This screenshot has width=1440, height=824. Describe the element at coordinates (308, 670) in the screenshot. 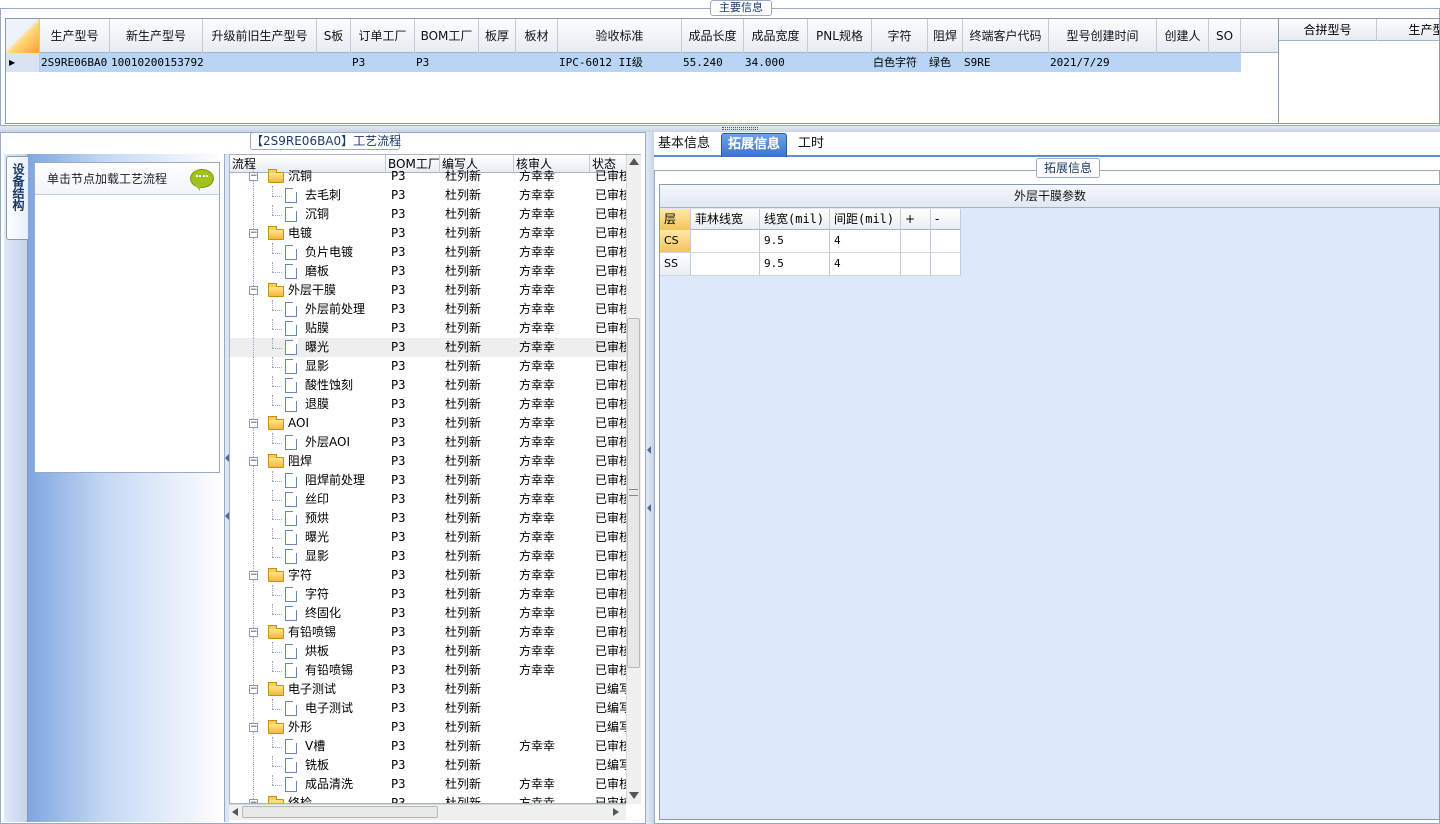

I see `tree-node: 有铅喷锡` at that location.